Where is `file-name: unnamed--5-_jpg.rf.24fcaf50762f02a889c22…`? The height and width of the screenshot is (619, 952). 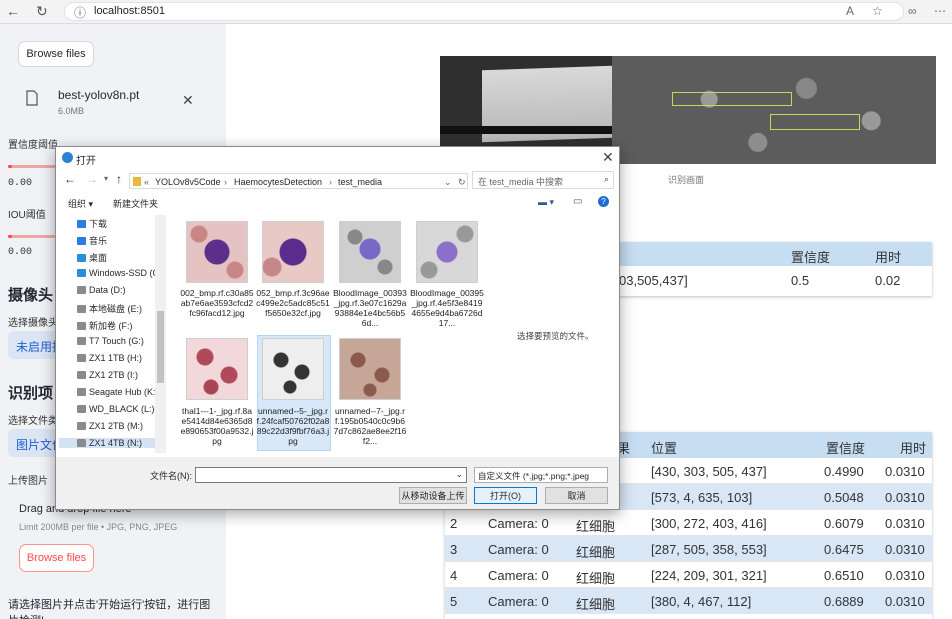
file-name: unnamed--5-_jpg.rf.24fcaf50762f02a889c22… is located at coordinates (293, 426).